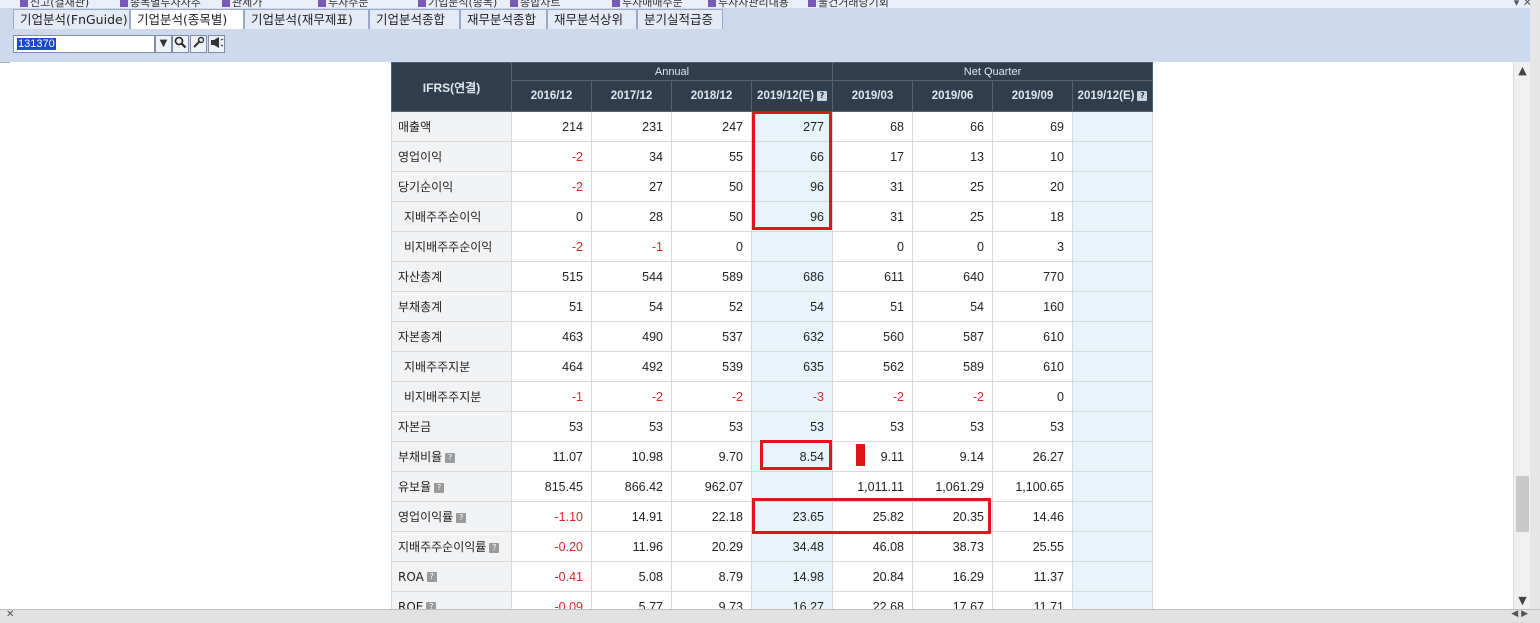  What do you see at coordinates (772, 456) in the screenshot?
I see `table-row: 부채비율? 11.07 10.98 9.70 8.54 9.11 9.14 26.27` at bounding box center [772, 456].